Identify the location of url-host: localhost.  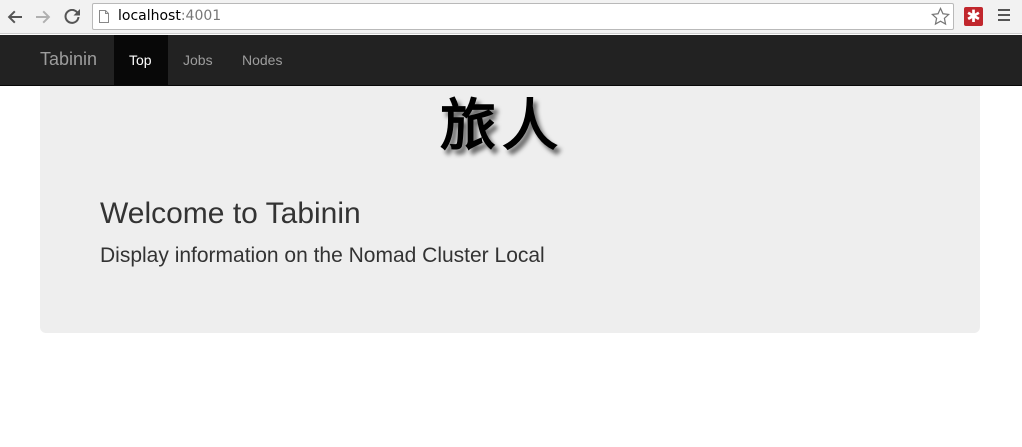
(149, 16).